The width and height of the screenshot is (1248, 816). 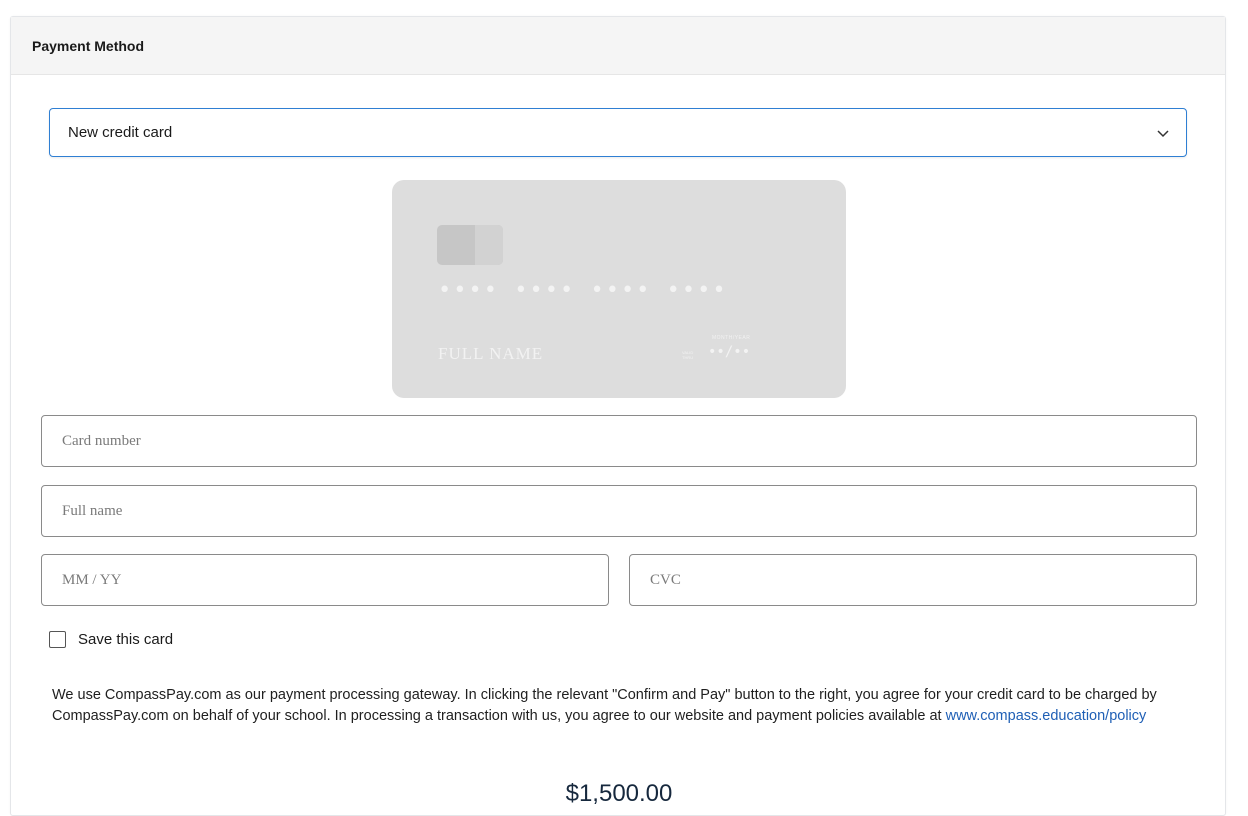 I want to click on panel-title: Payment Method, so click(x=88, y=45).